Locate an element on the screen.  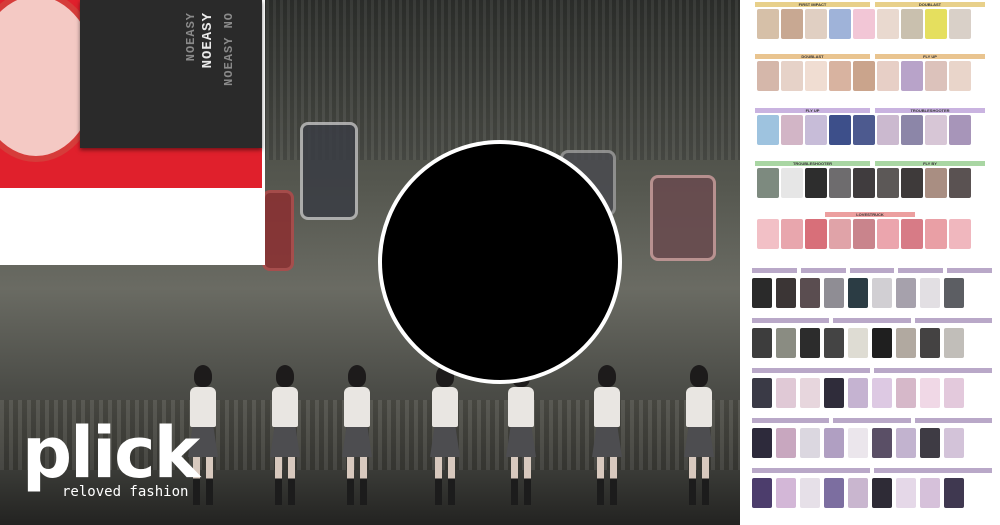
album-cover: NOEASY NOEASY NOEASY NO is located at coordinates (171, 74).